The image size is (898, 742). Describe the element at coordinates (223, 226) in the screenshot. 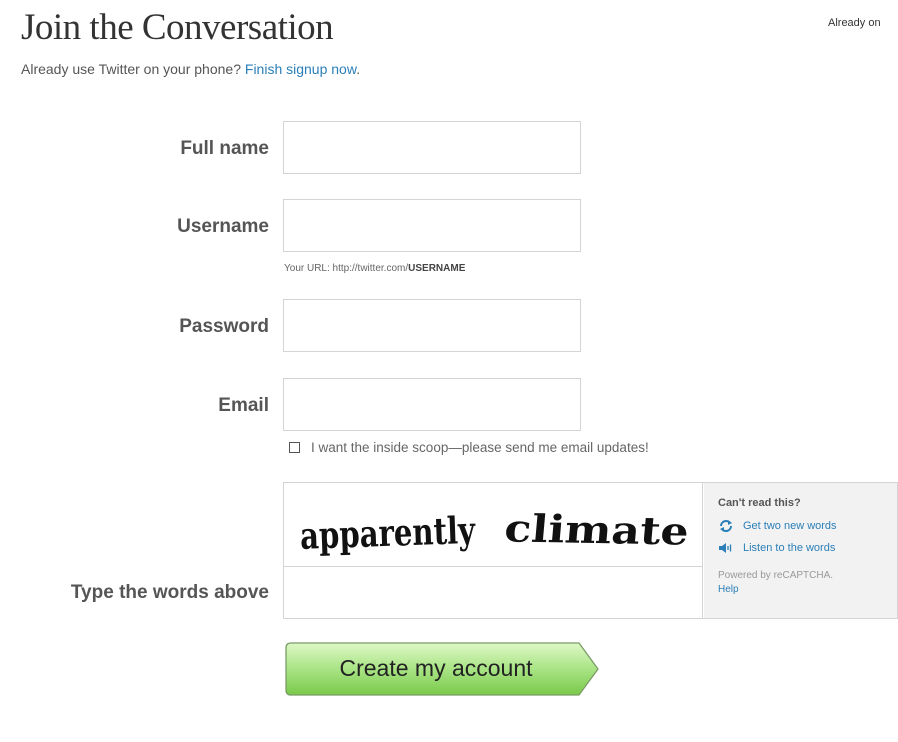

I see `username-label: Username` at that location.